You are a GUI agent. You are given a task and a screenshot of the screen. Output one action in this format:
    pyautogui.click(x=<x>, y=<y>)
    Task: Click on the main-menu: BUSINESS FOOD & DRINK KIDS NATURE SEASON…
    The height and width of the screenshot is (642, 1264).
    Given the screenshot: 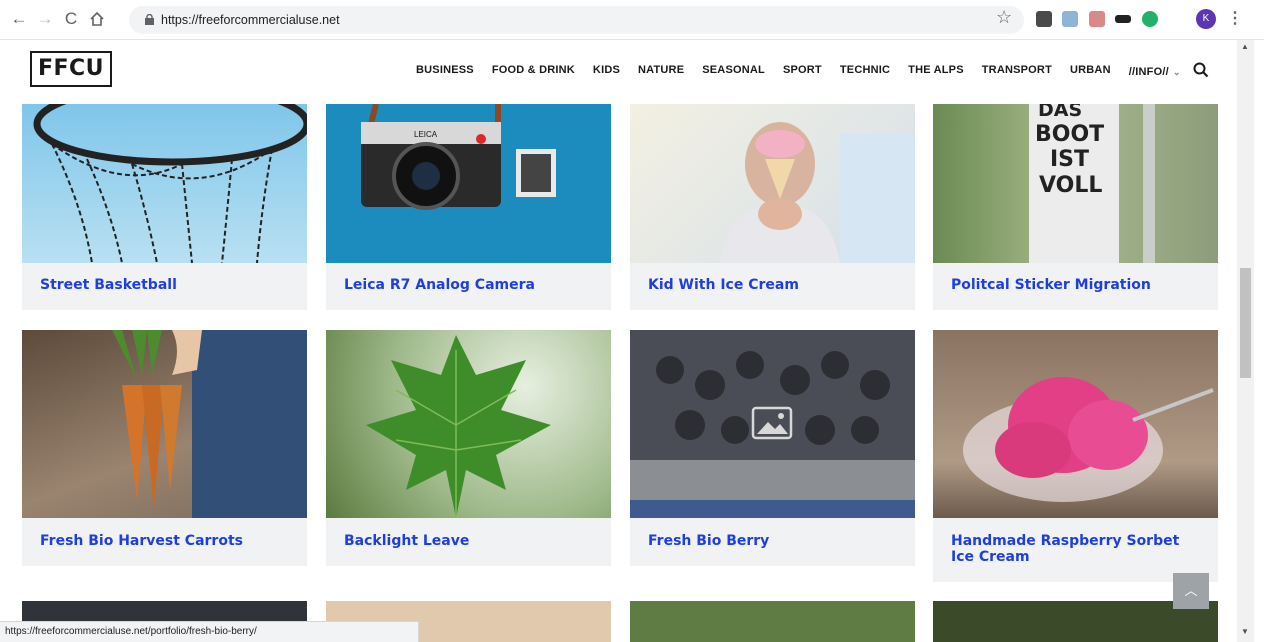 What is the action you would take?
    pyautogui.click(x=807, y=72)
    